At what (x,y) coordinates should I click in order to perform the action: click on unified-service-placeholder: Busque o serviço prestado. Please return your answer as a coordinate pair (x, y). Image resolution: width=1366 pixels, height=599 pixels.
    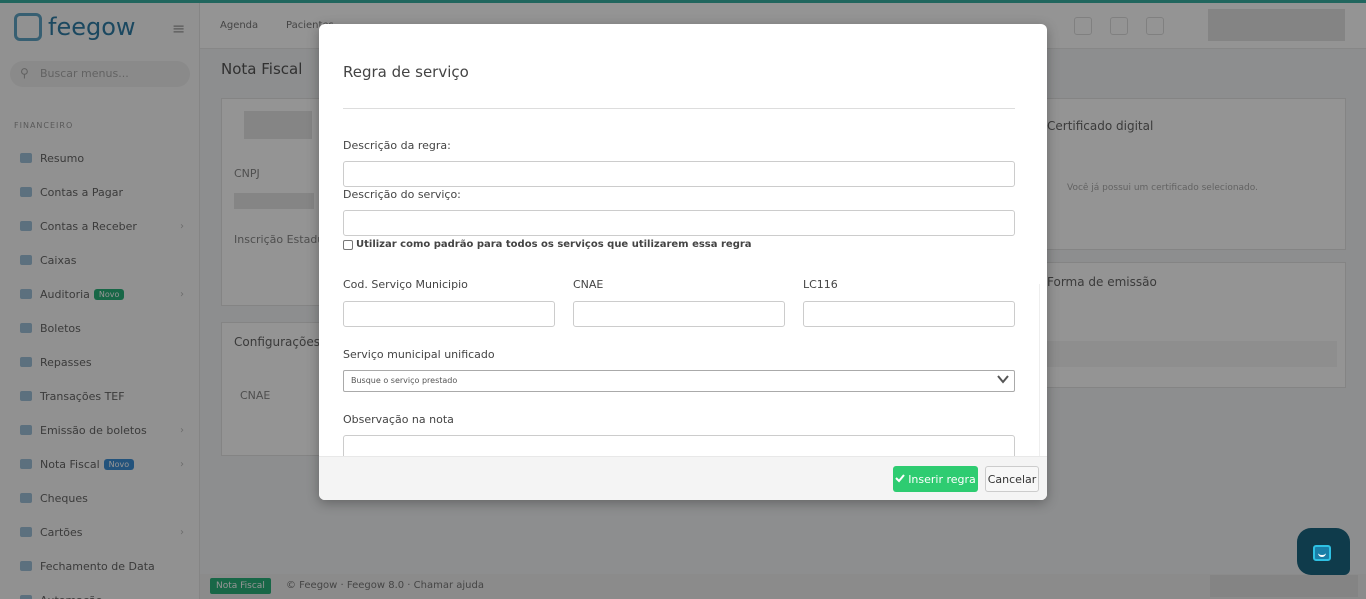
    Looking at the image, I should click on (404, 380).